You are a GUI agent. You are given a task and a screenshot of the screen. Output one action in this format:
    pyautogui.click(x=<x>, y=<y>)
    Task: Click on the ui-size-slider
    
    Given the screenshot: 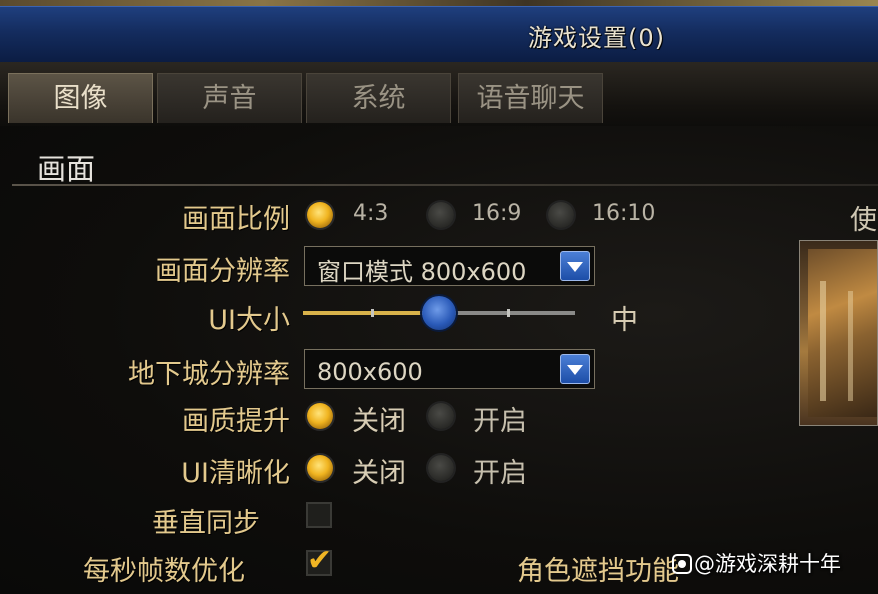 What is the action you would take?
    pyautogui.click(x=439, y=313)
    